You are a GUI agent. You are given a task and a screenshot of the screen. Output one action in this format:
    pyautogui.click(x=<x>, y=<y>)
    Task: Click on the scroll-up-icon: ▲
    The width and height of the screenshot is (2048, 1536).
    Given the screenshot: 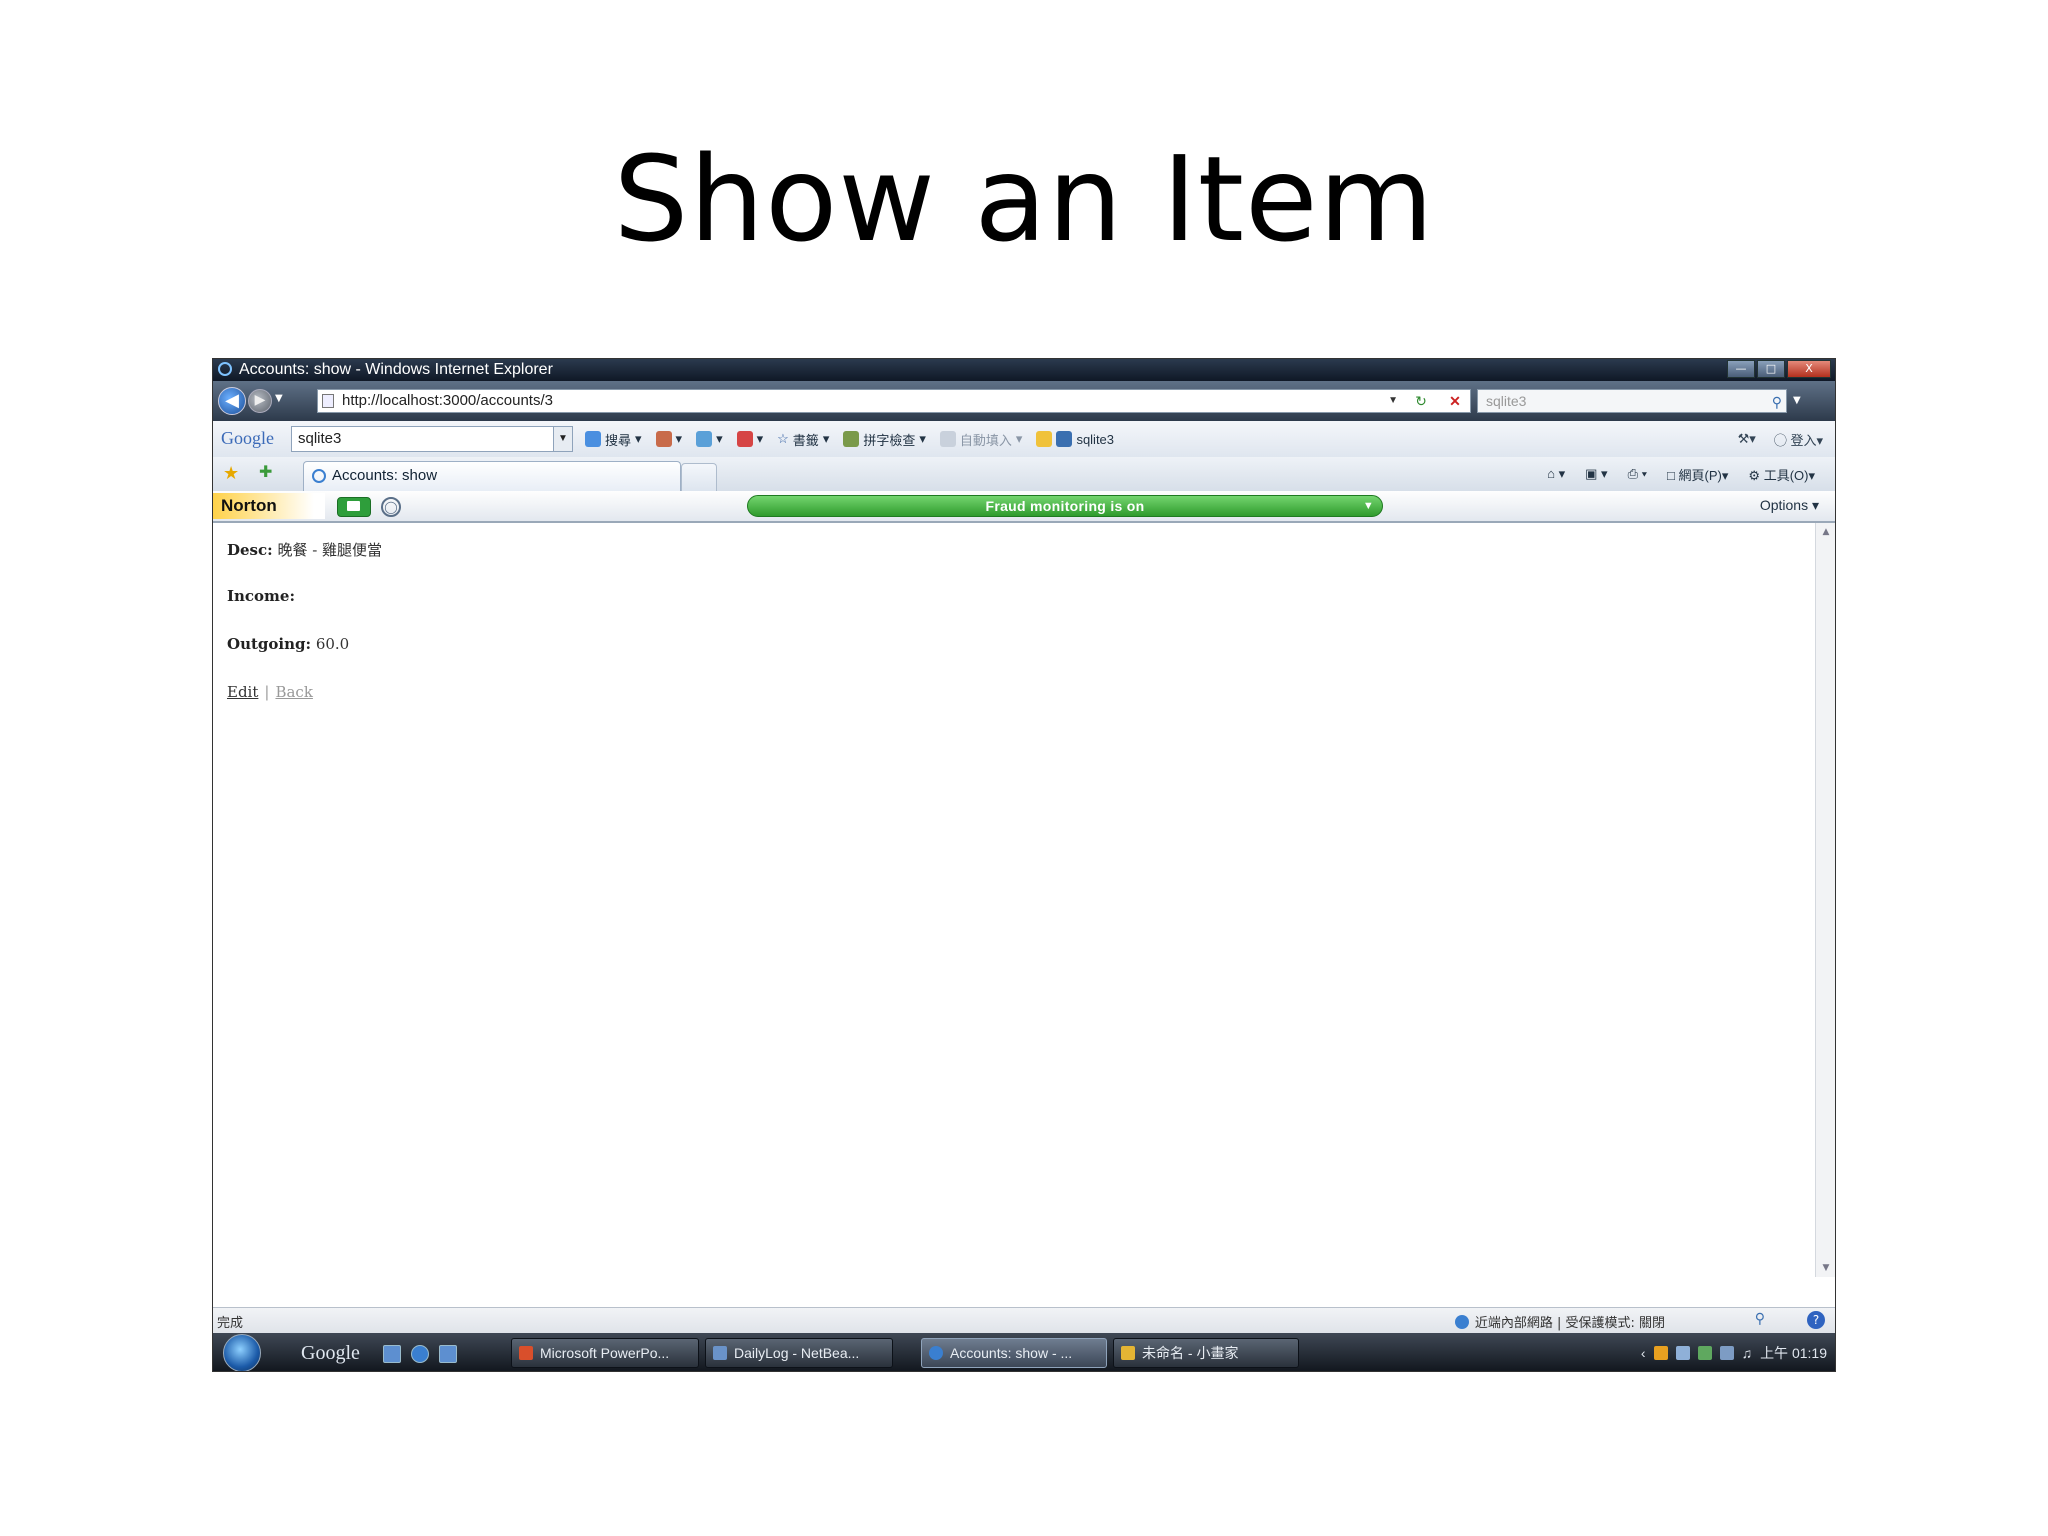 What is the action you would take?
    pyautogui.click(x=1825, y=532)
    